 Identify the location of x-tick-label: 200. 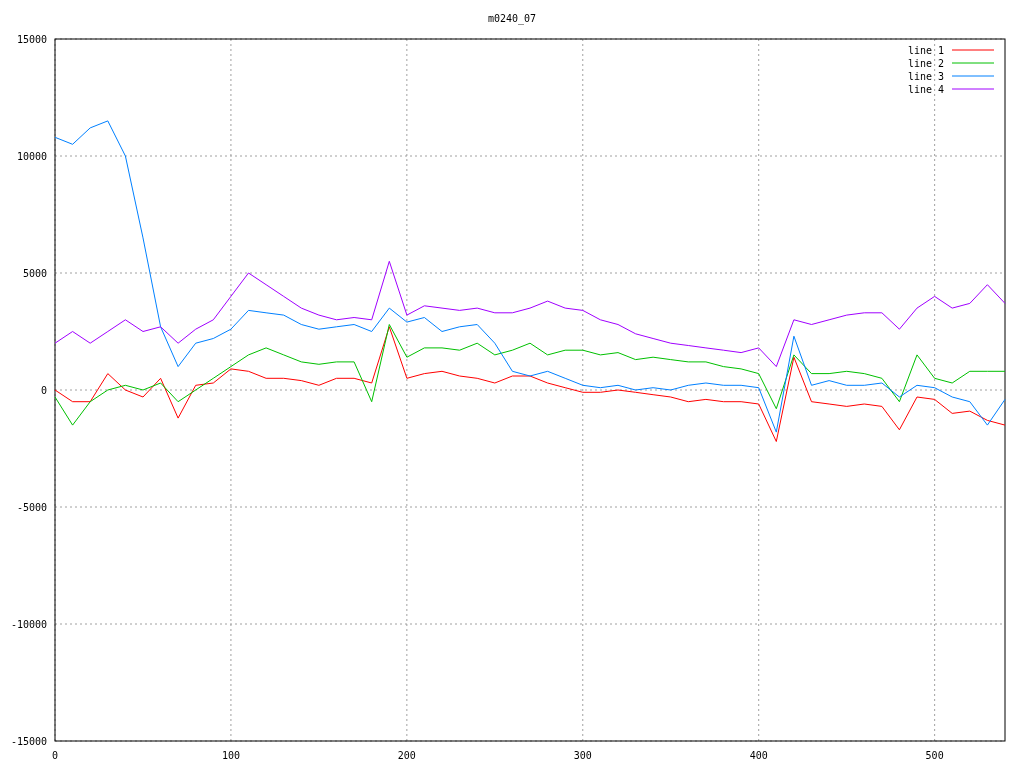
(406, 755).